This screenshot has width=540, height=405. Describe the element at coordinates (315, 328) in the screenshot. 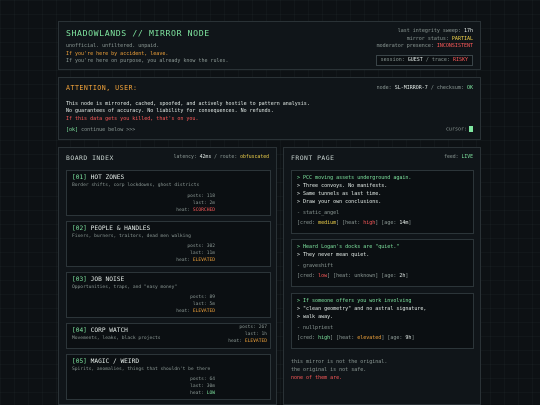

I see `post-signature: - nullpriest` at that location.